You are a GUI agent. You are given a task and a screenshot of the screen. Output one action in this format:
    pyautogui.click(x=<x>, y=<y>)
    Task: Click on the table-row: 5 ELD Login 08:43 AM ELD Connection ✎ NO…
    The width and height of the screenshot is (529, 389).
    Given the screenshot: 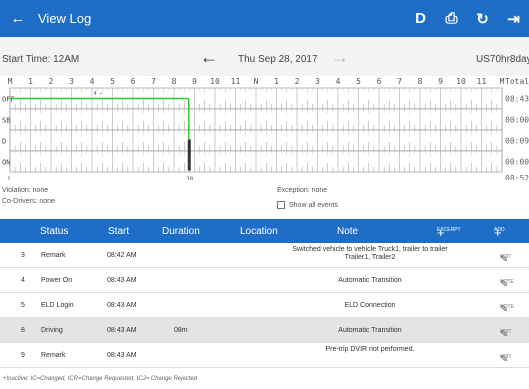 What is the action you would take?
    pyautogui.click(x=264, y=305)
    